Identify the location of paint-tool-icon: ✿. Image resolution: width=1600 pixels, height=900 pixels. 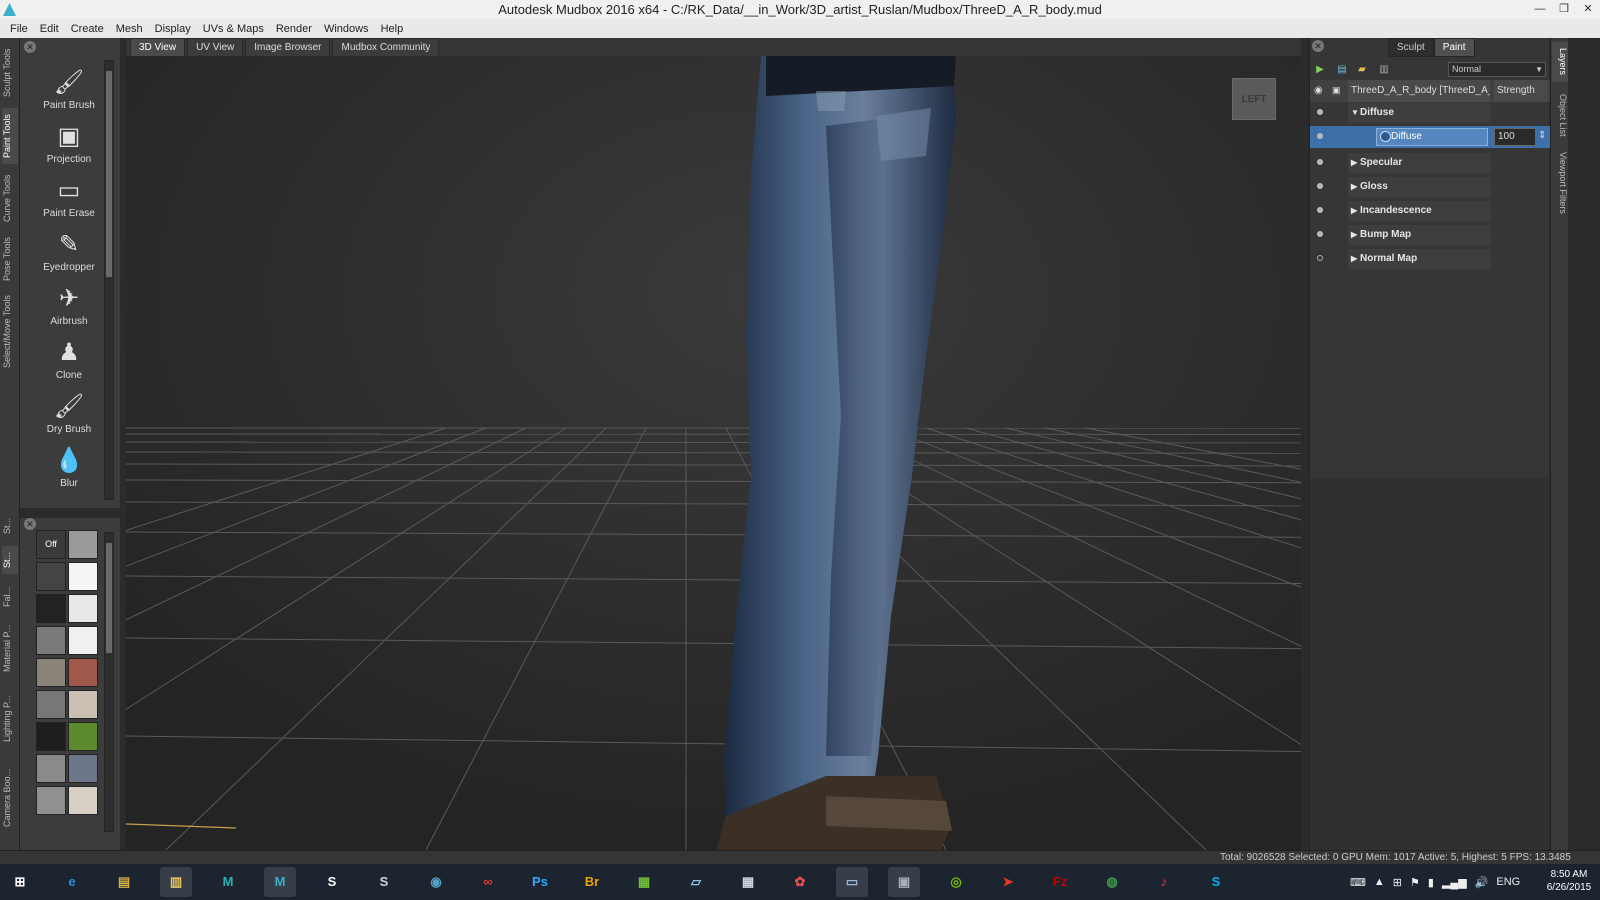
(800, 882).